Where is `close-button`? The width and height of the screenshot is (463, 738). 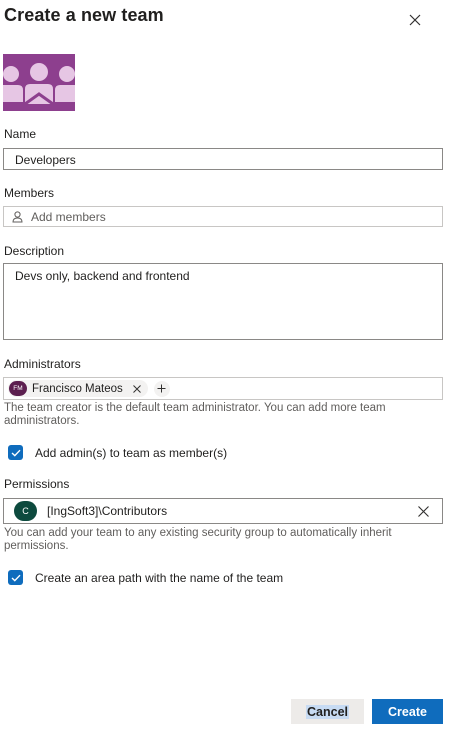
close-button is located at coordinates (415, 20).